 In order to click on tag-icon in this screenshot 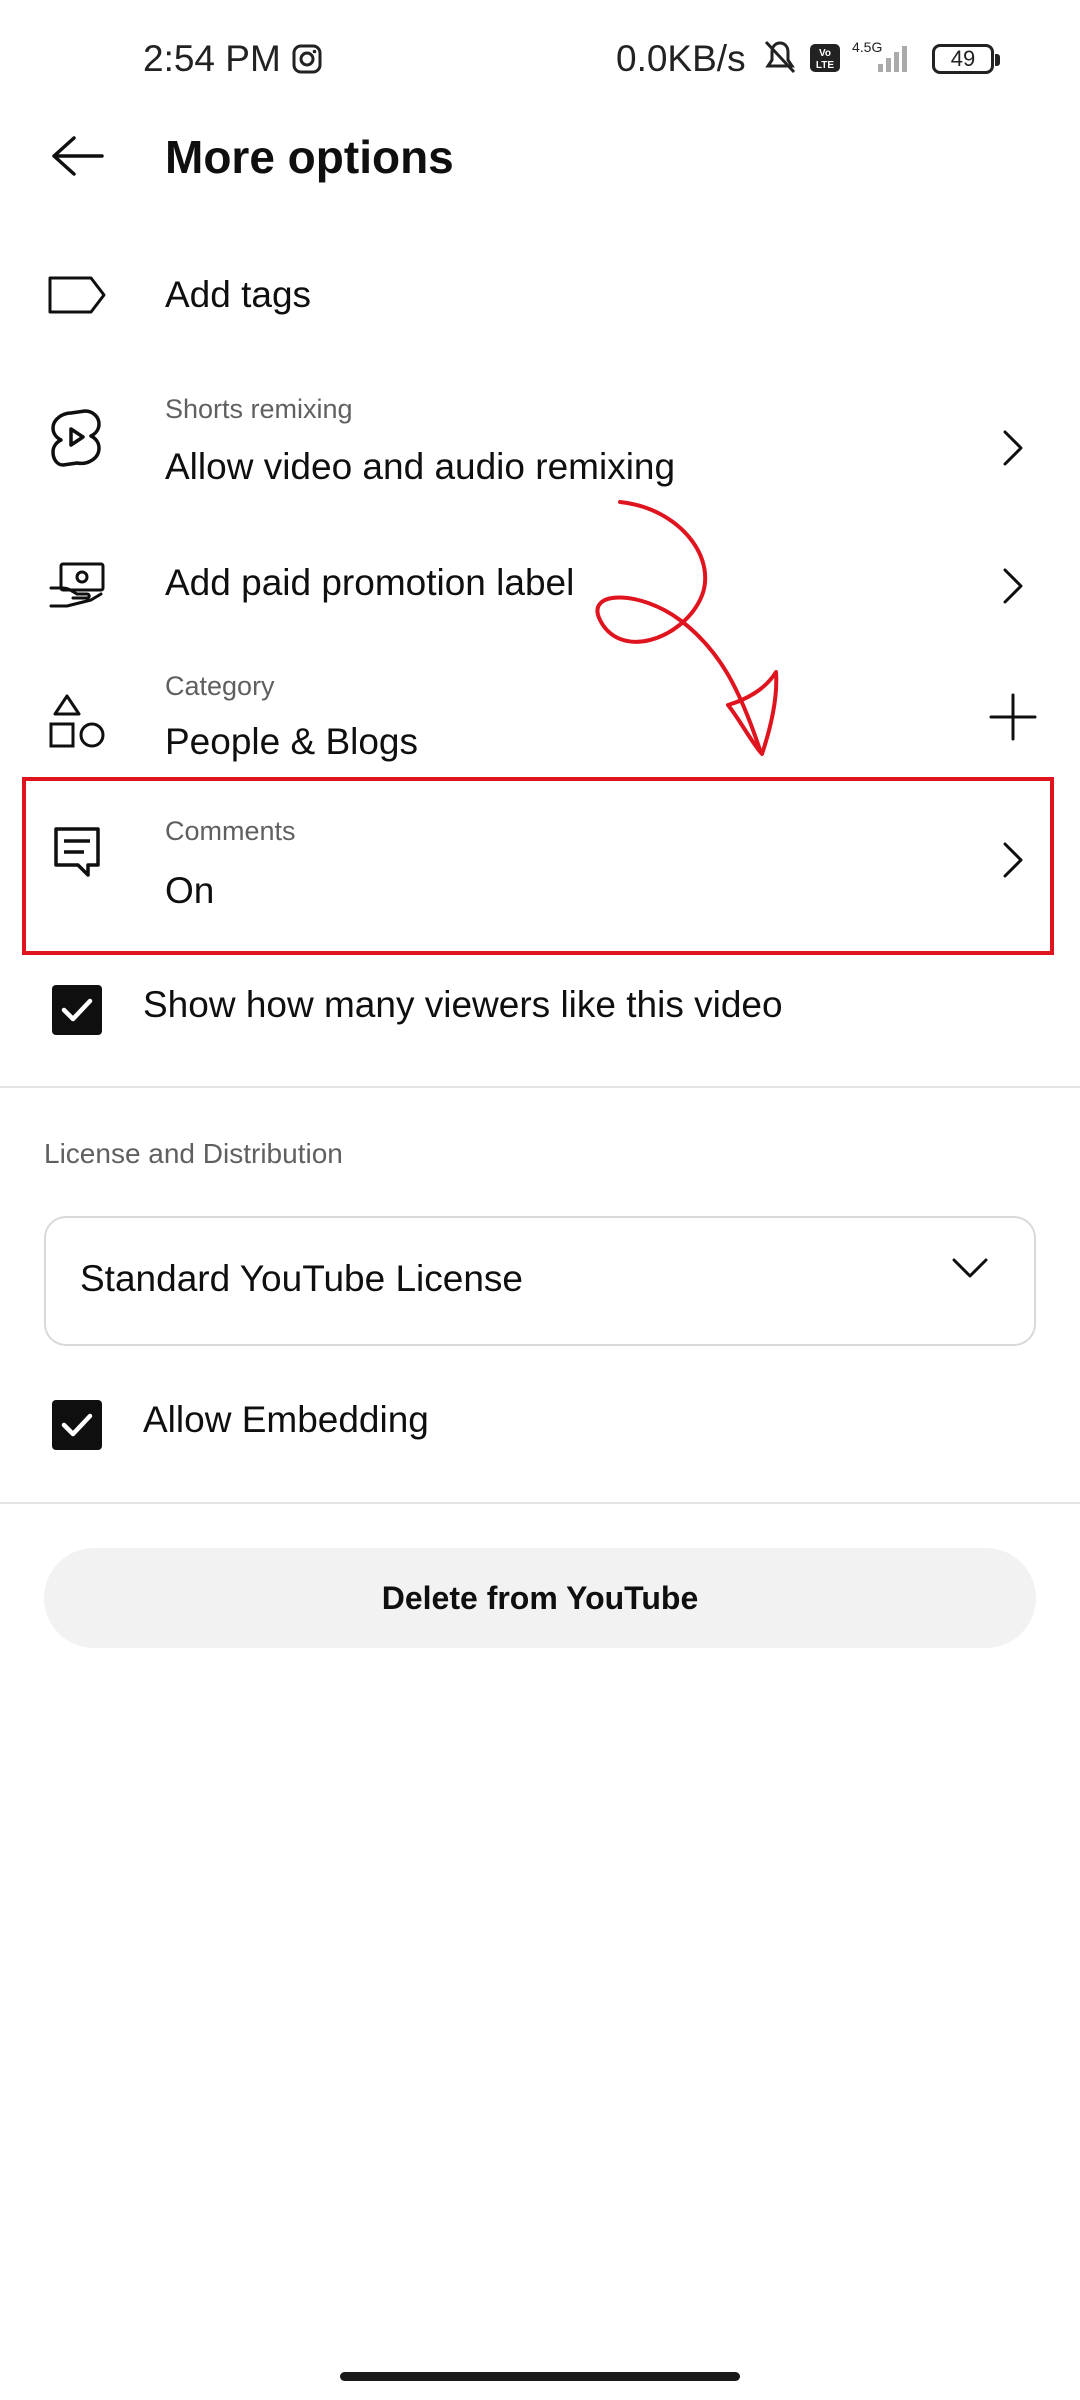, I will do `click(77, 295)`.